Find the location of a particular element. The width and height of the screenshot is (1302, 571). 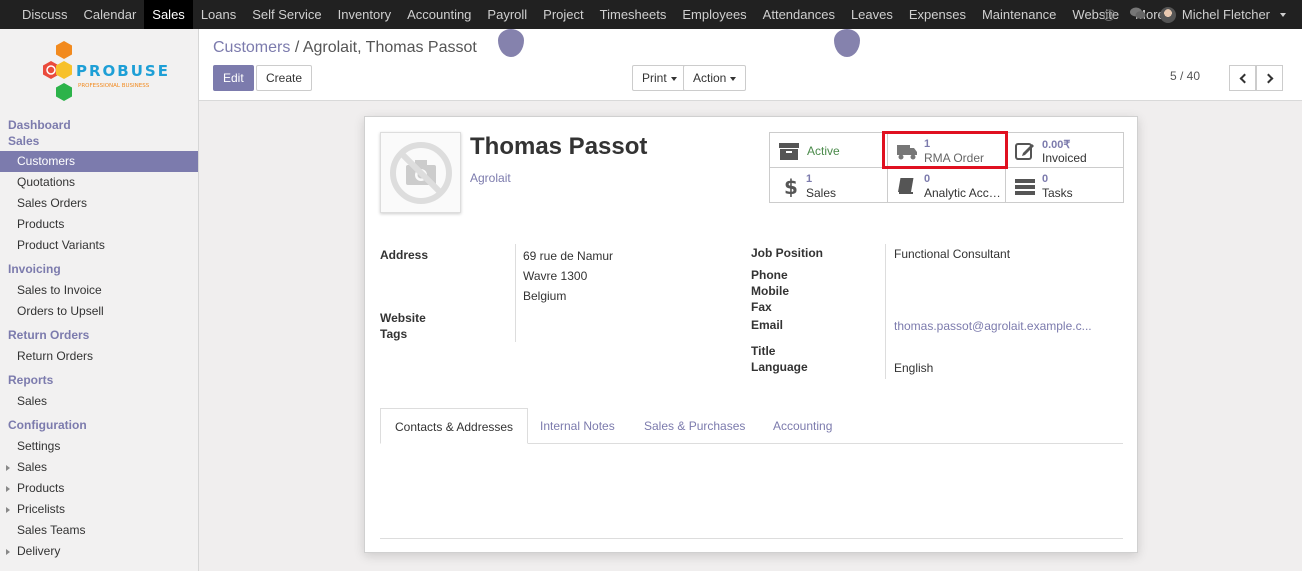

sidebar-item-sales-teams: Sales Teams is located at coordinates (99, 530).